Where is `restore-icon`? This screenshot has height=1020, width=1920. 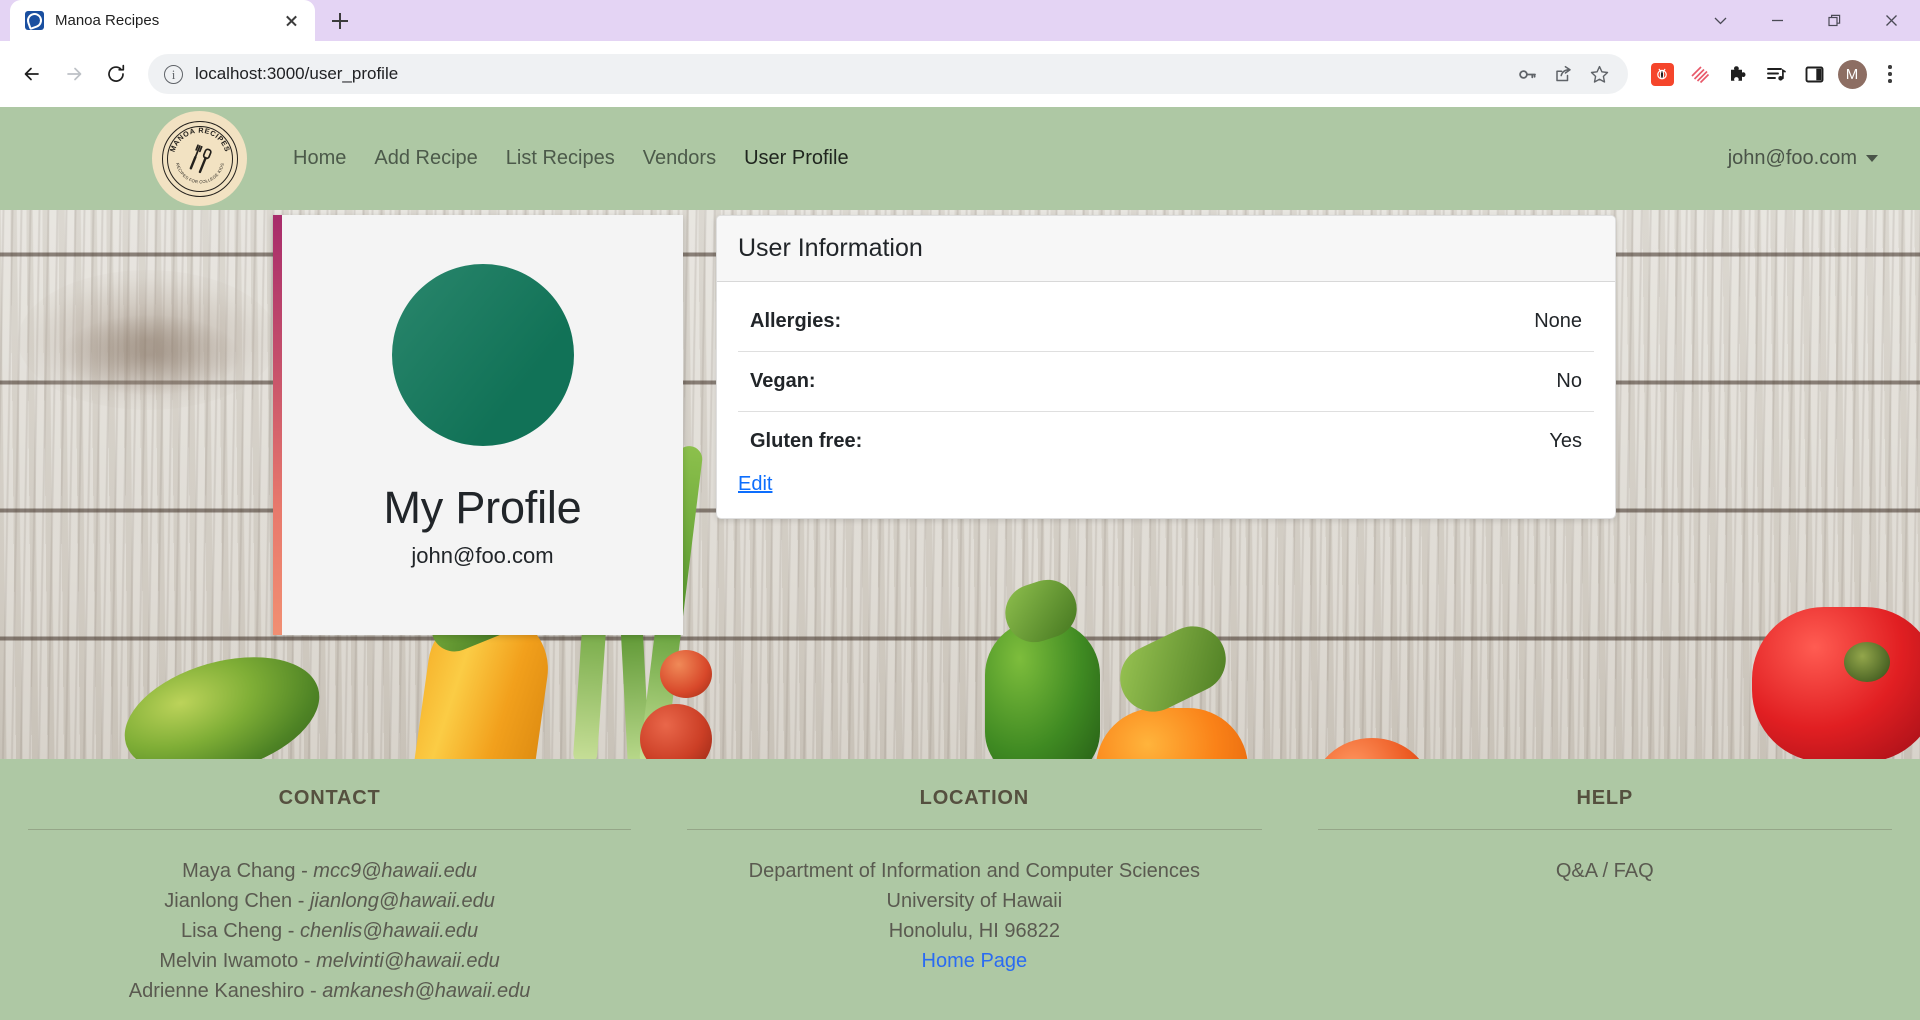
restore-icon is located at coordinates (1834, 20).